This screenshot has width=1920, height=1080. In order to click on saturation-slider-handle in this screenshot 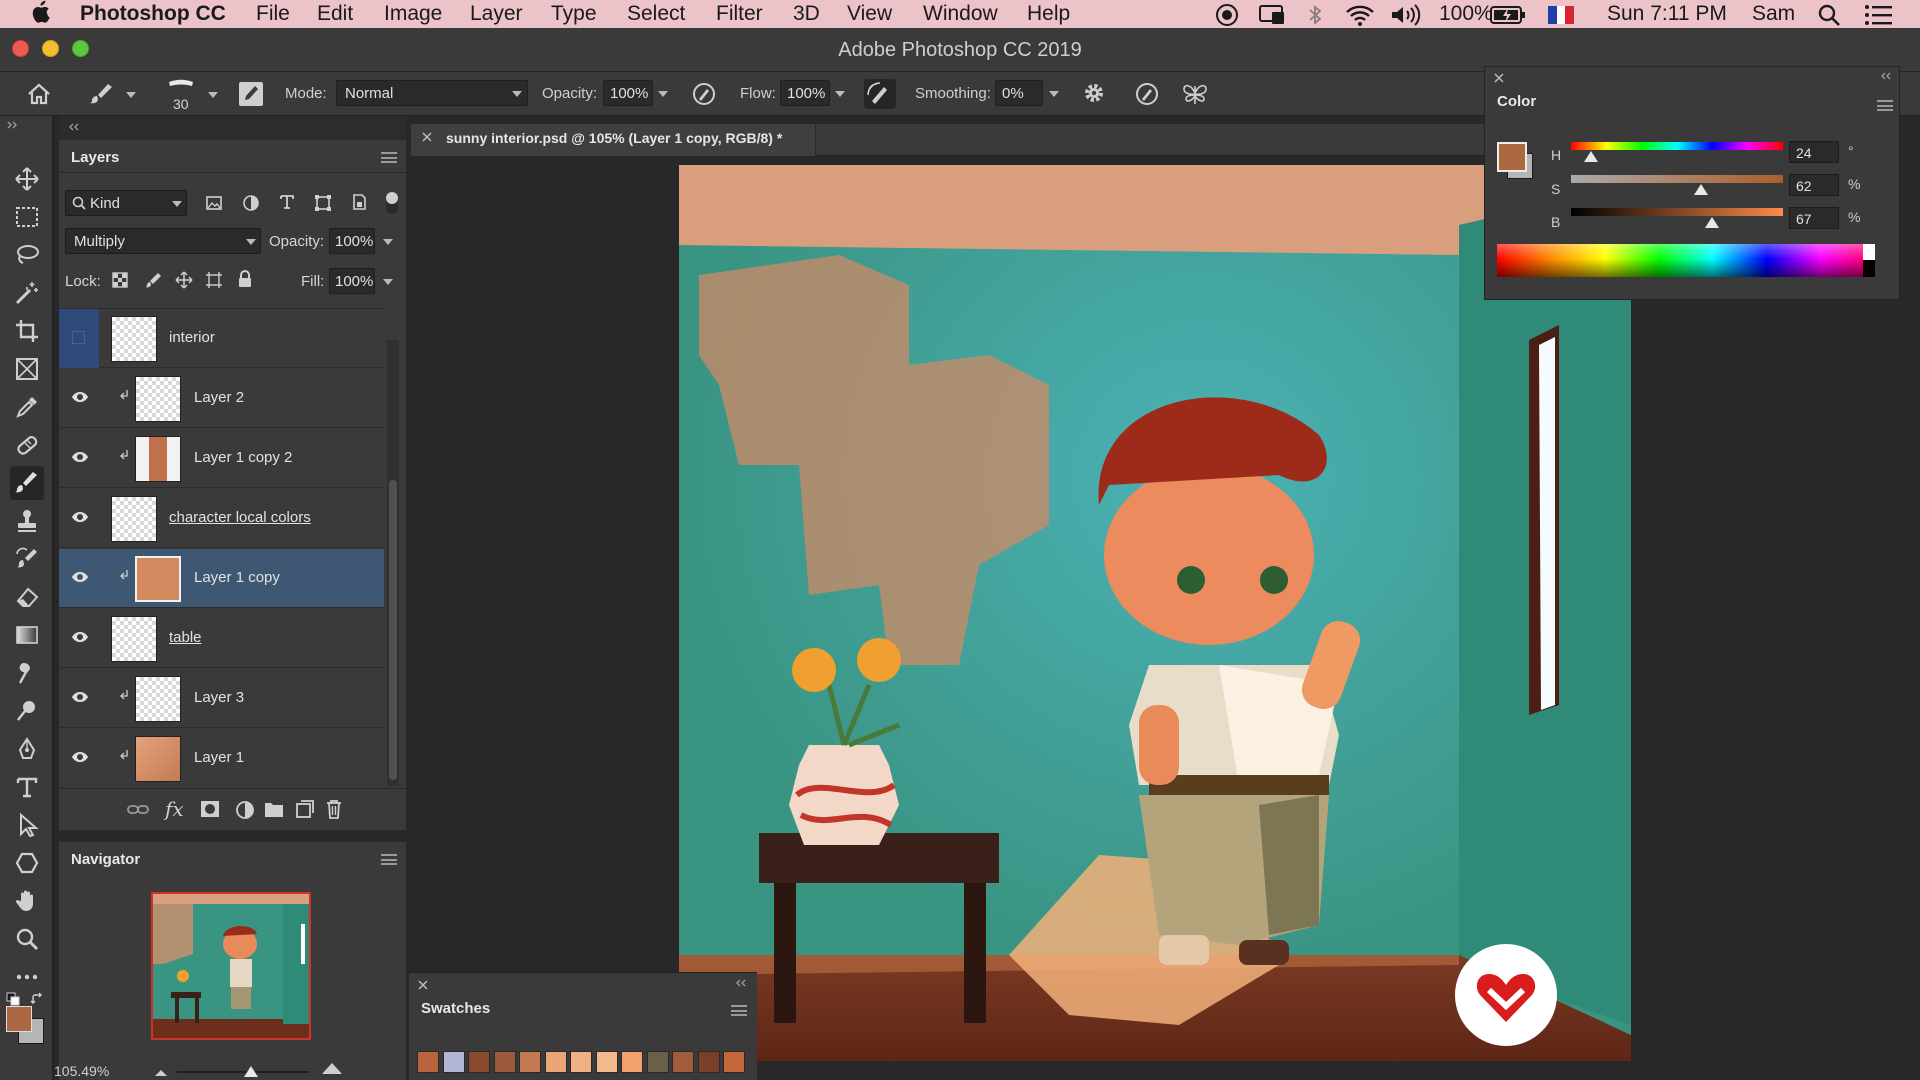, I will do `click(1701, 189)`.